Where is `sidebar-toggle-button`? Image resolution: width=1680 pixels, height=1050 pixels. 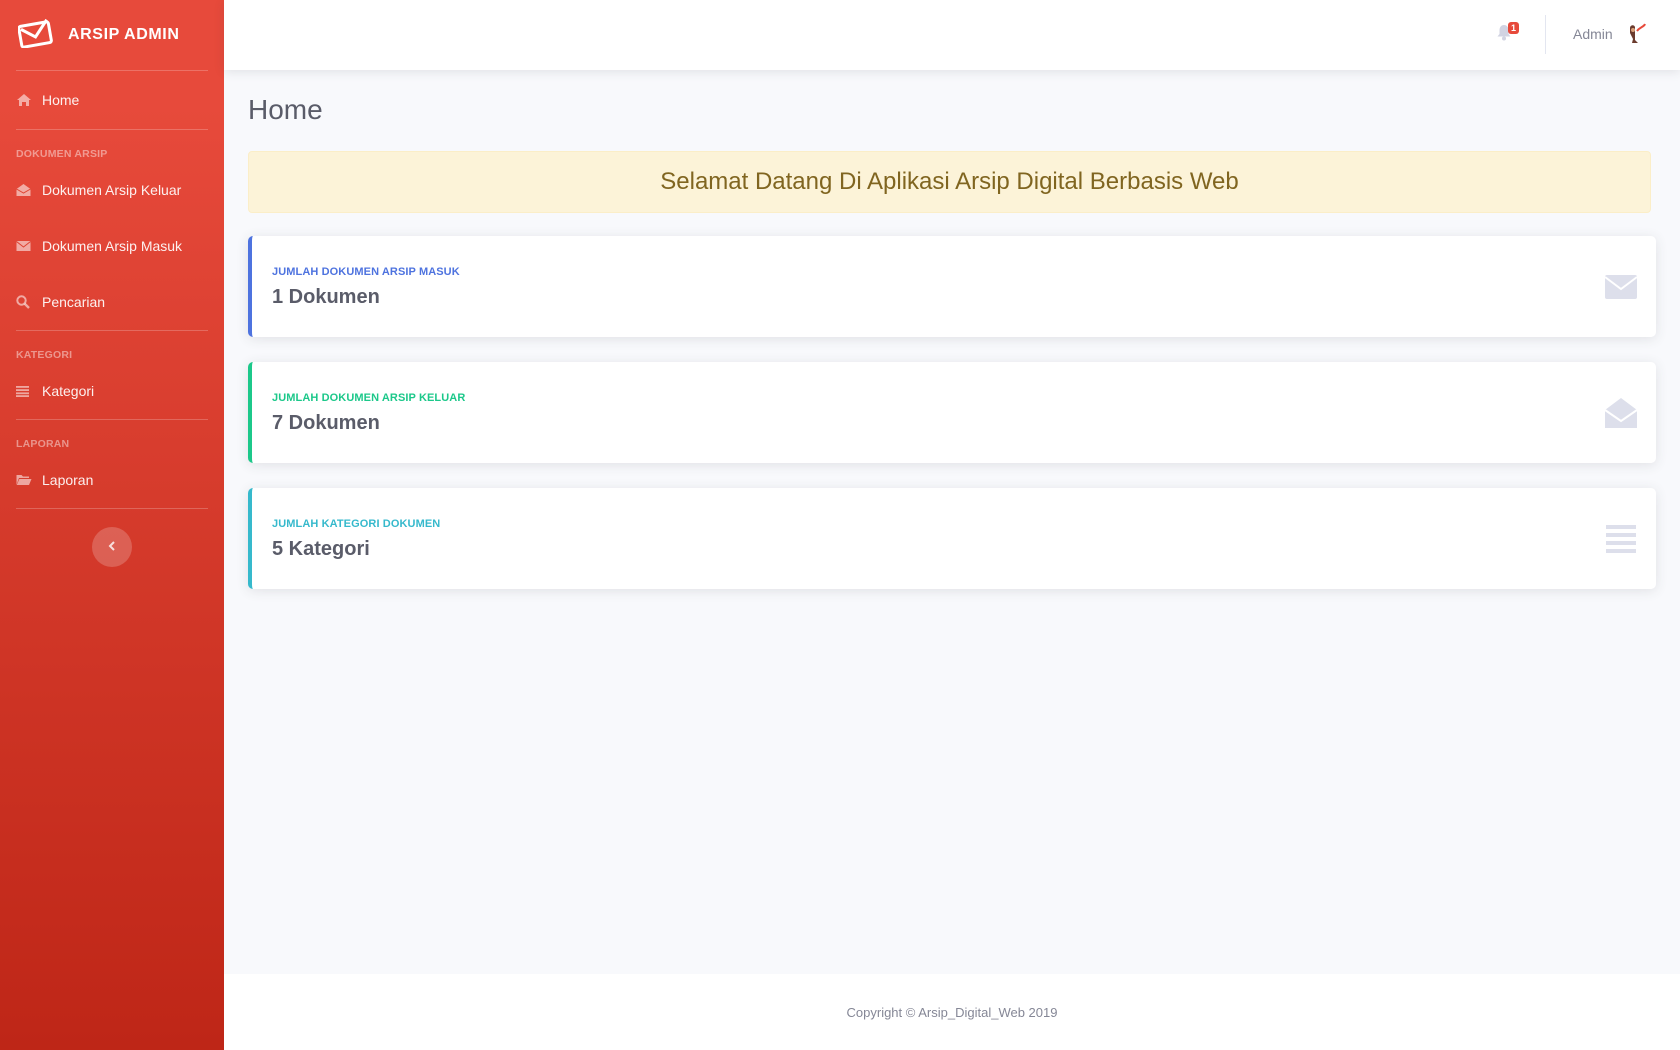 sidebar-toggle-button is located at coordinates (112, 547).